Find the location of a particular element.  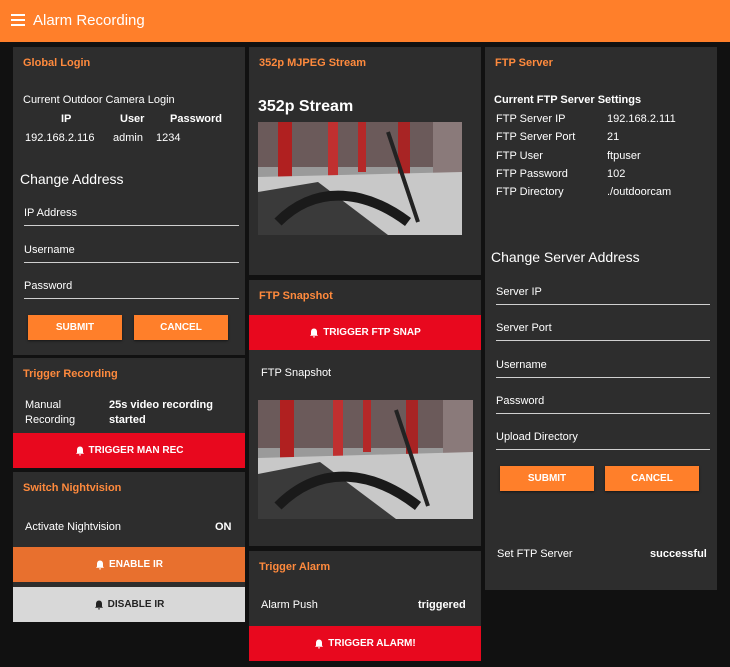

set-ftp-server-label: Set FTP Server is located at coordinates (535, 554).